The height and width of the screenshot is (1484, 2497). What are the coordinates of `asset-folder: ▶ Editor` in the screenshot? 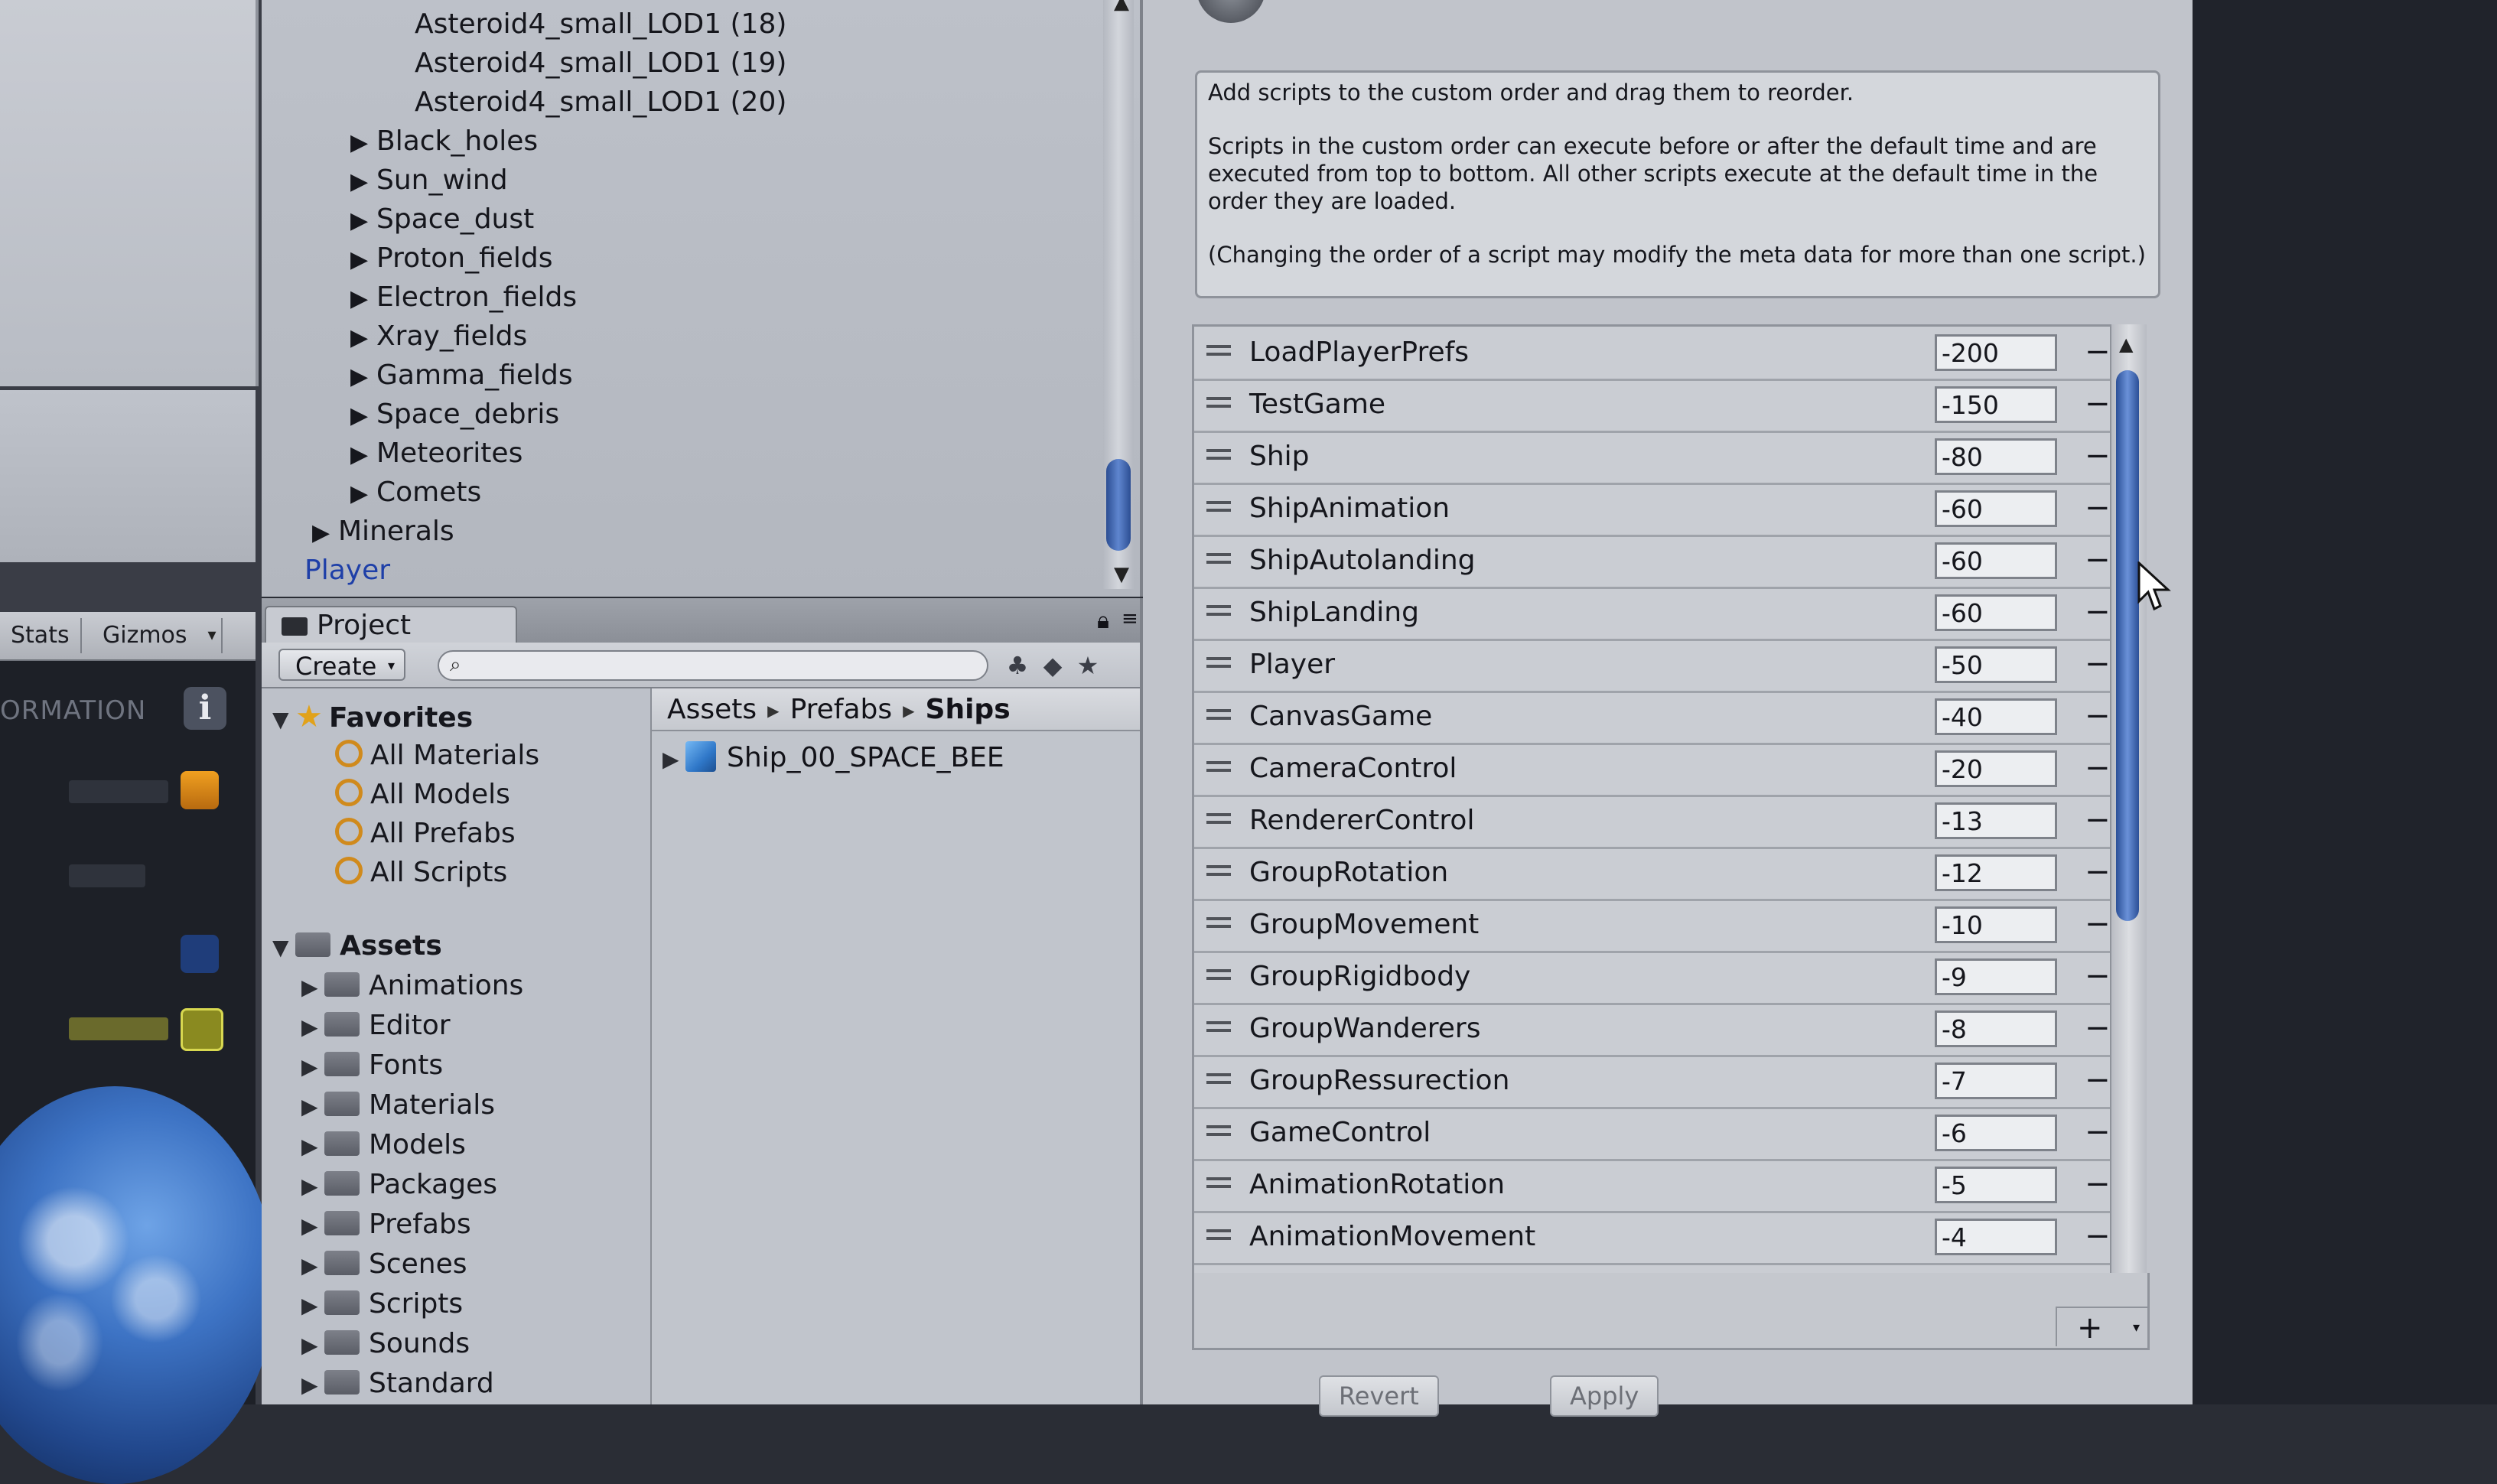 It's located at (376, 1026).